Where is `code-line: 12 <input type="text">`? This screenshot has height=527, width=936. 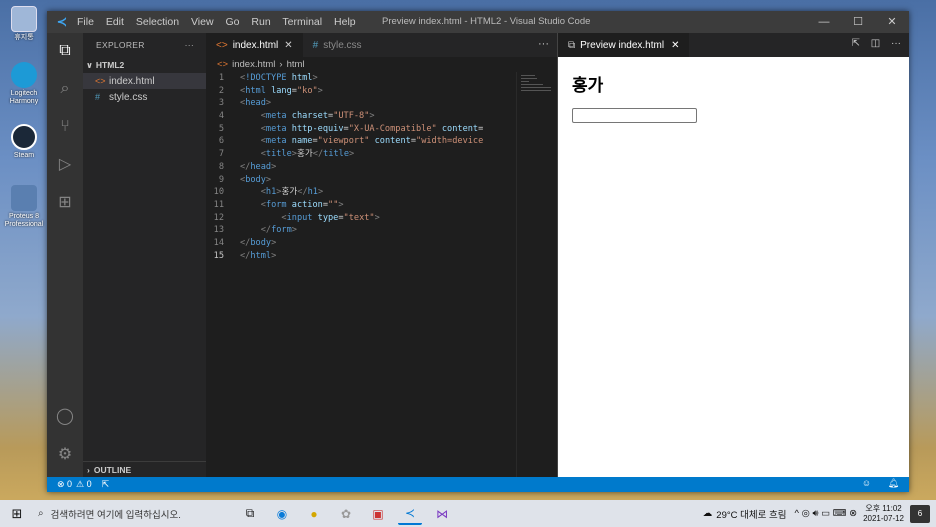 code-line: 12 <input type="text"> is located at coordinates (381, 218).